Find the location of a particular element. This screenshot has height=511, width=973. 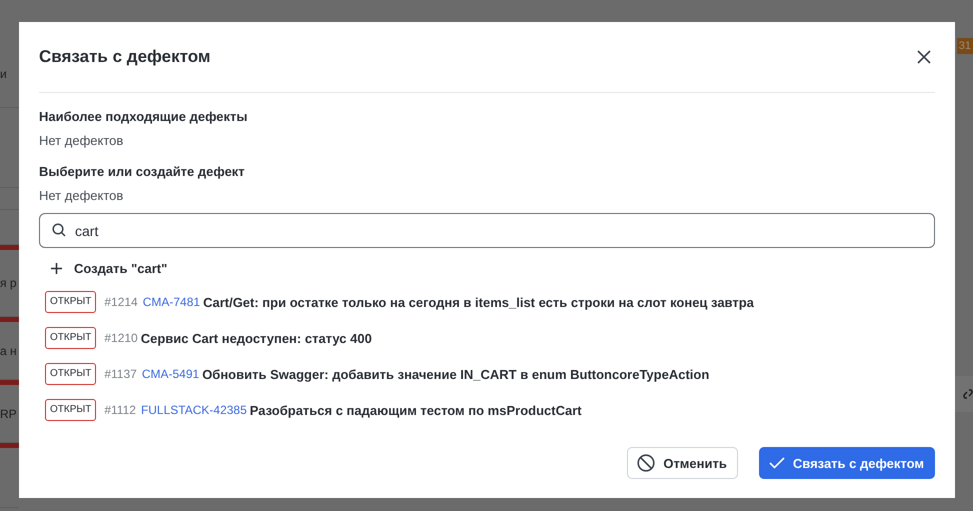

close-icon is located at coordinates (924, 57).